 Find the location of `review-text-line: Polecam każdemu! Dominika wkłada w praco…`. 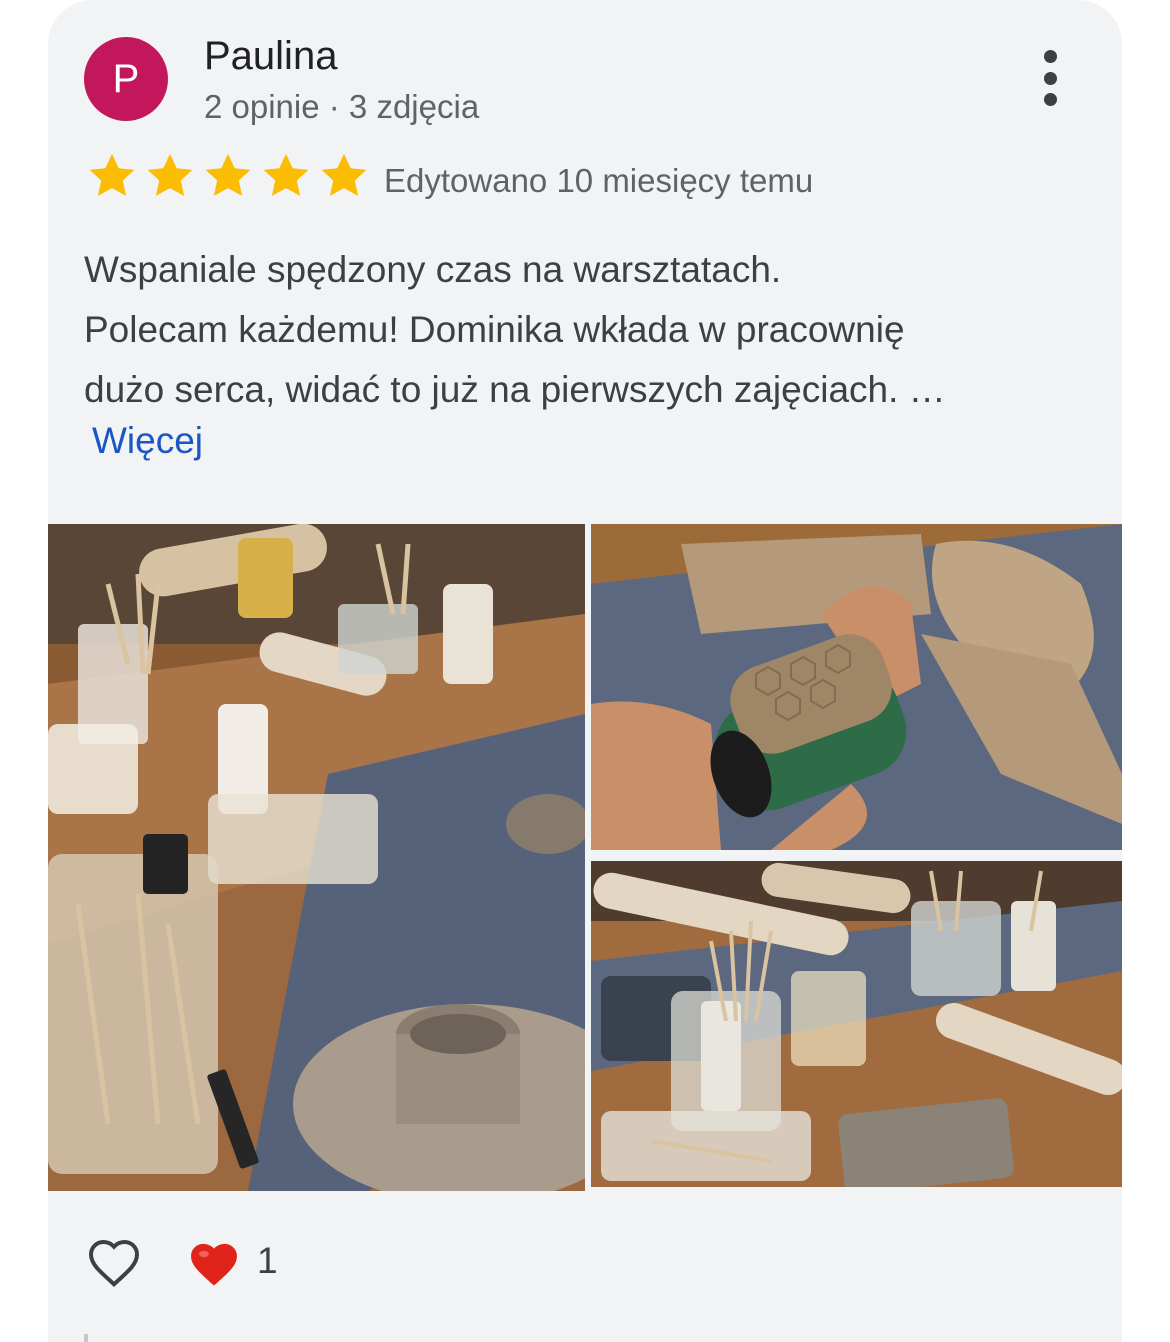

review-text-line: Polecam każdemu! Dominika wkłada w praco… is located at coordinates (494, 329).